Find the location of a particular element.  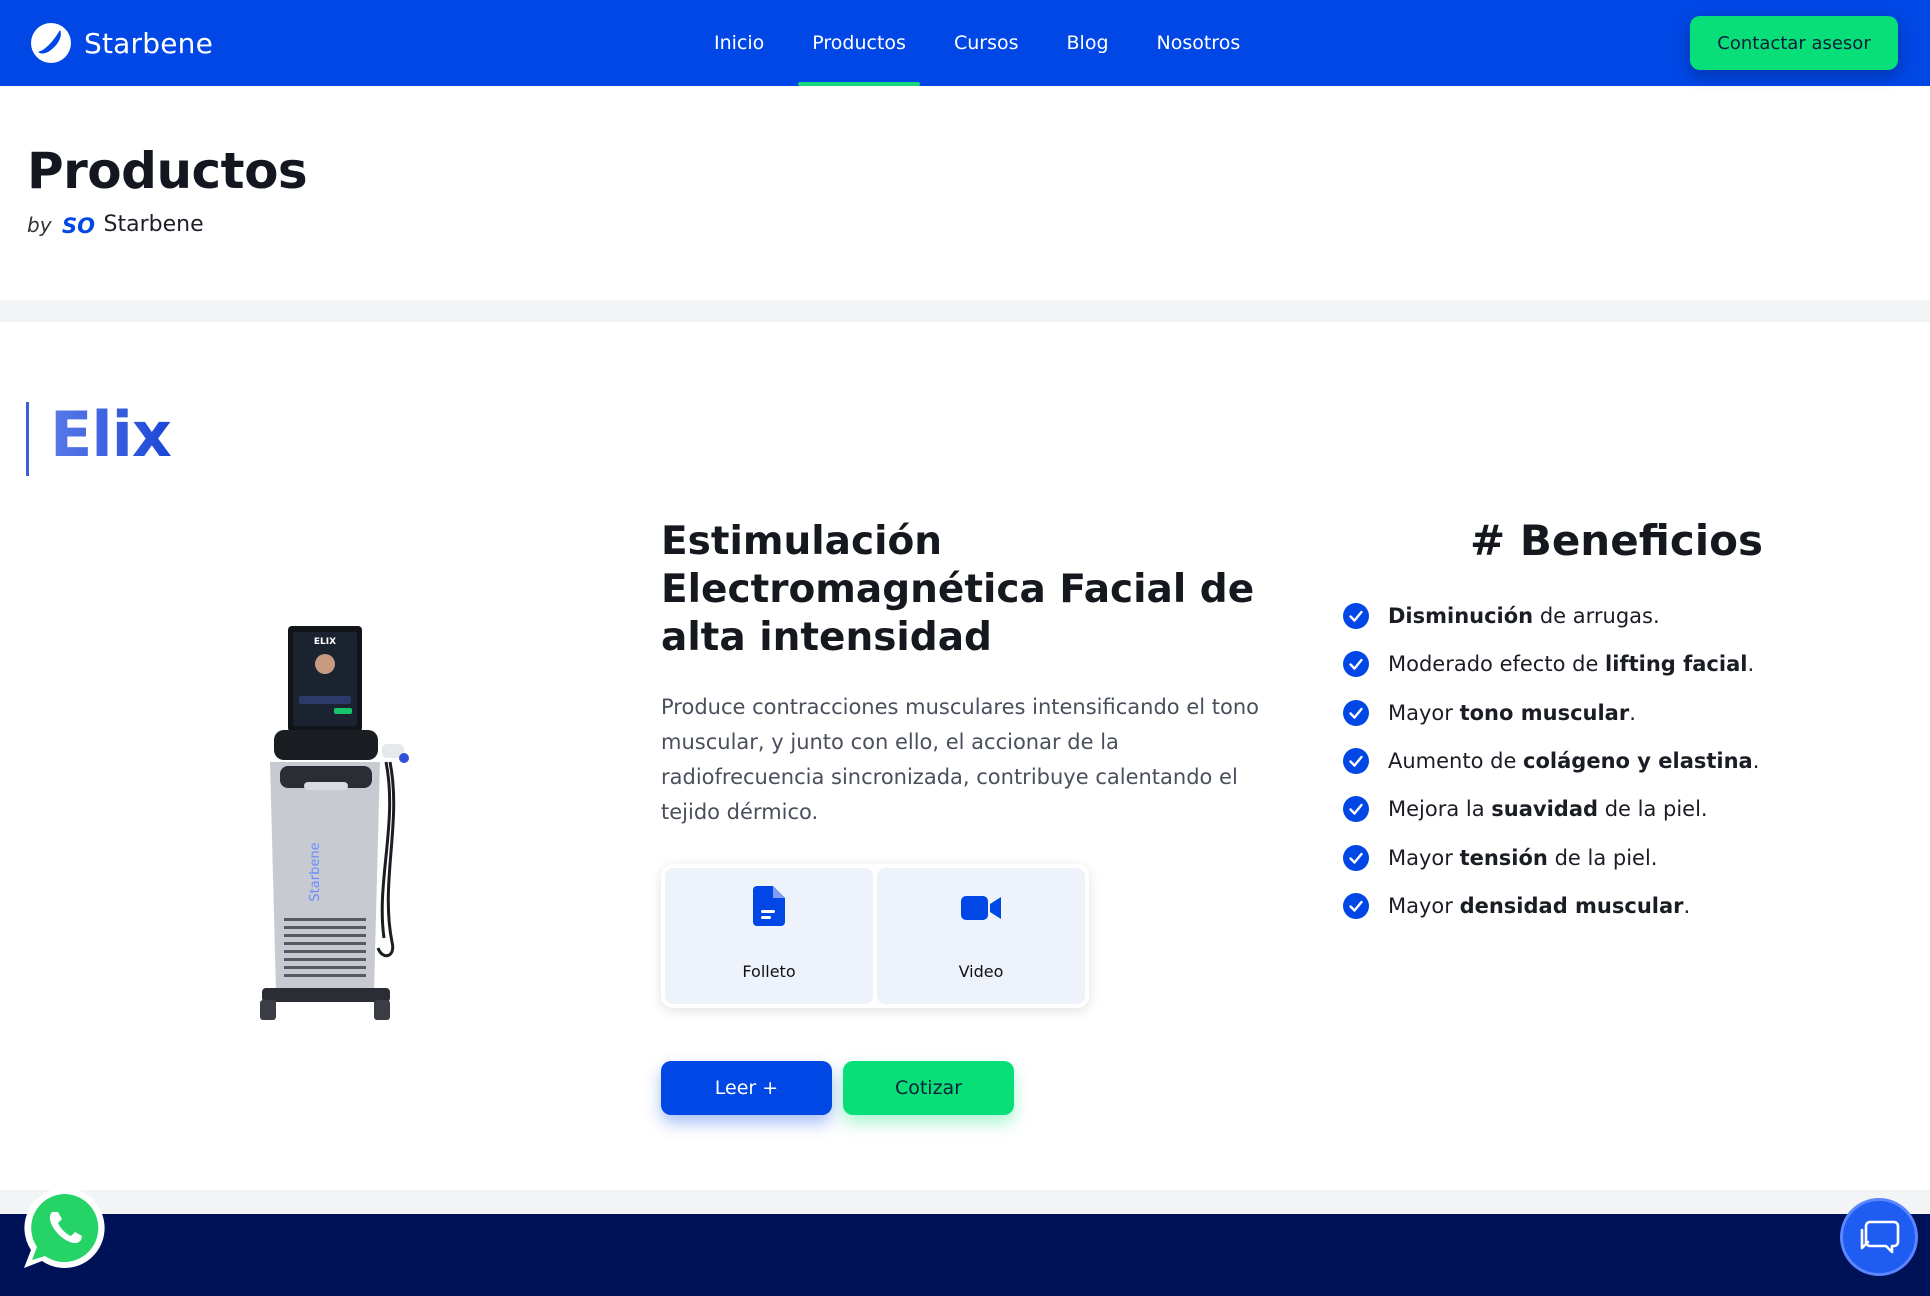

resource-cards: Folleto Video is located at coordinates (875, 936).